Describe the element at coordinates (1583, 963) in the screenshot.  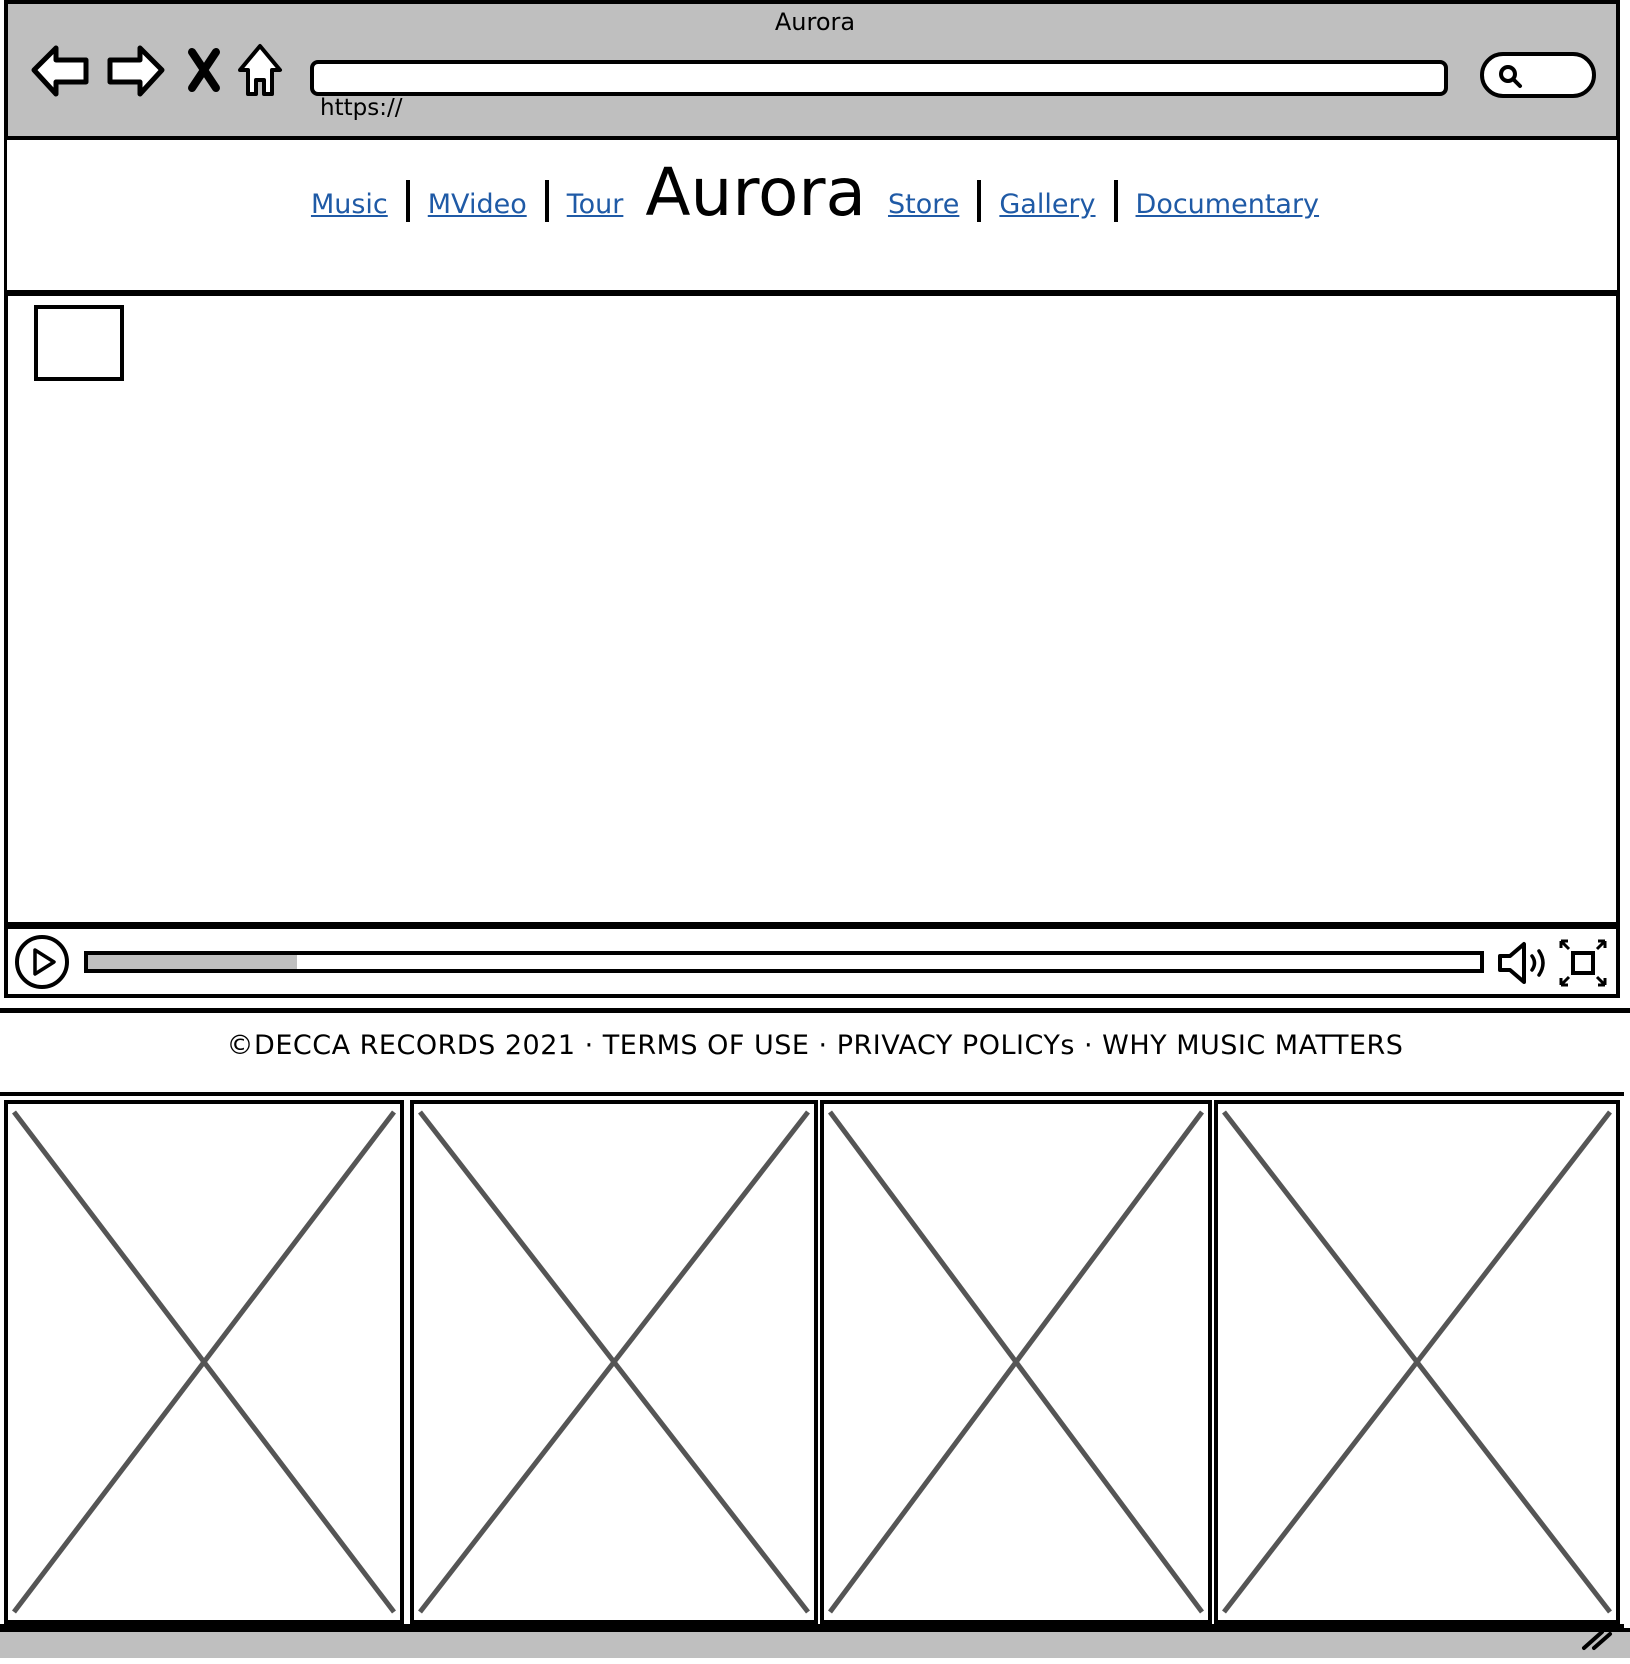
I see `fullscreen-icon` at that location.